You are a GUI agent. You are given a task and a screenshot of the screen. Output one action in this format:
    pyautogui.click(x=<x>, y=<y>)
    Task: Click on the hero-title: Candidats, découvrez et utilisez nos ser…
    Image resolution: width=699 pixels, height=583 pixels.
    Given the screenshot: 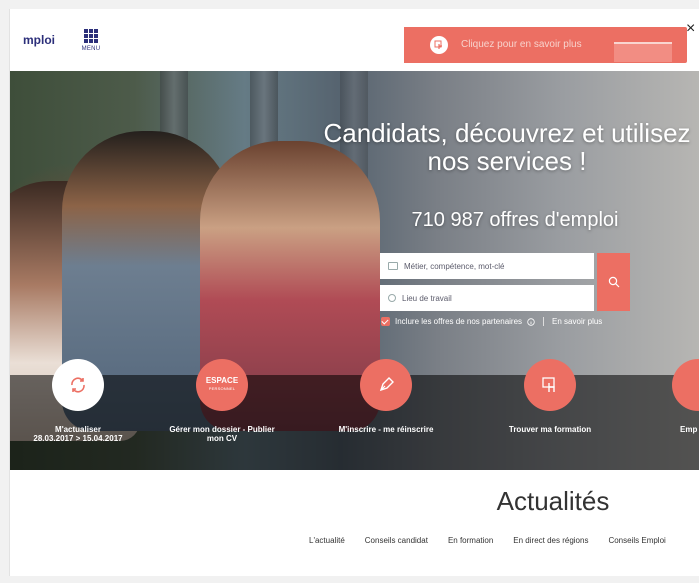 What is the action you would take?
    pyautogui.click(x=507, y=147)
    